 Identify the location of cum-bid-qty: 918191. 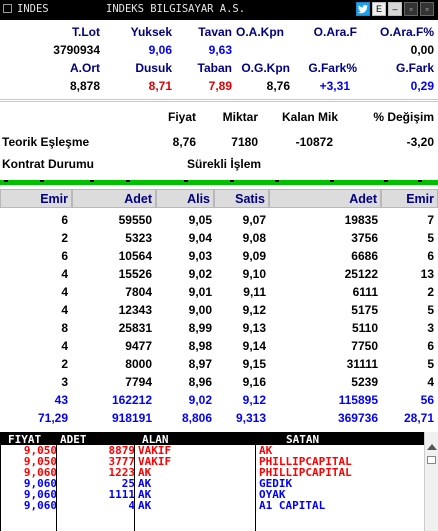
(131, 418).